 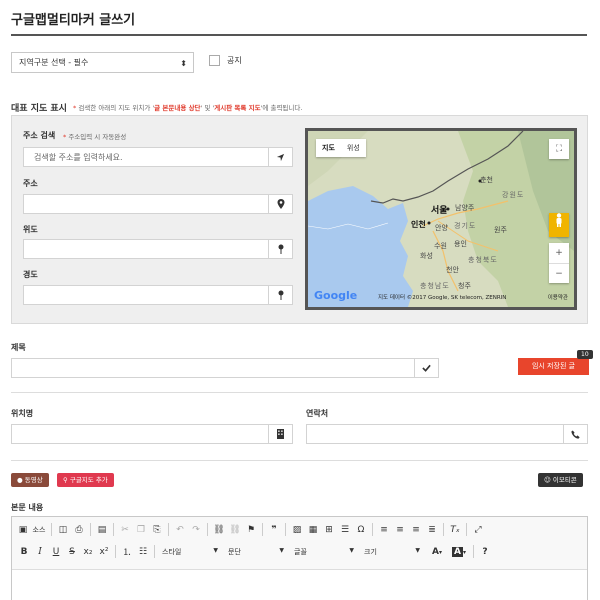 What do you see at coordinates (299, 35) in the screenshot?
I see `title-divider` at bounding box center [299, 35].